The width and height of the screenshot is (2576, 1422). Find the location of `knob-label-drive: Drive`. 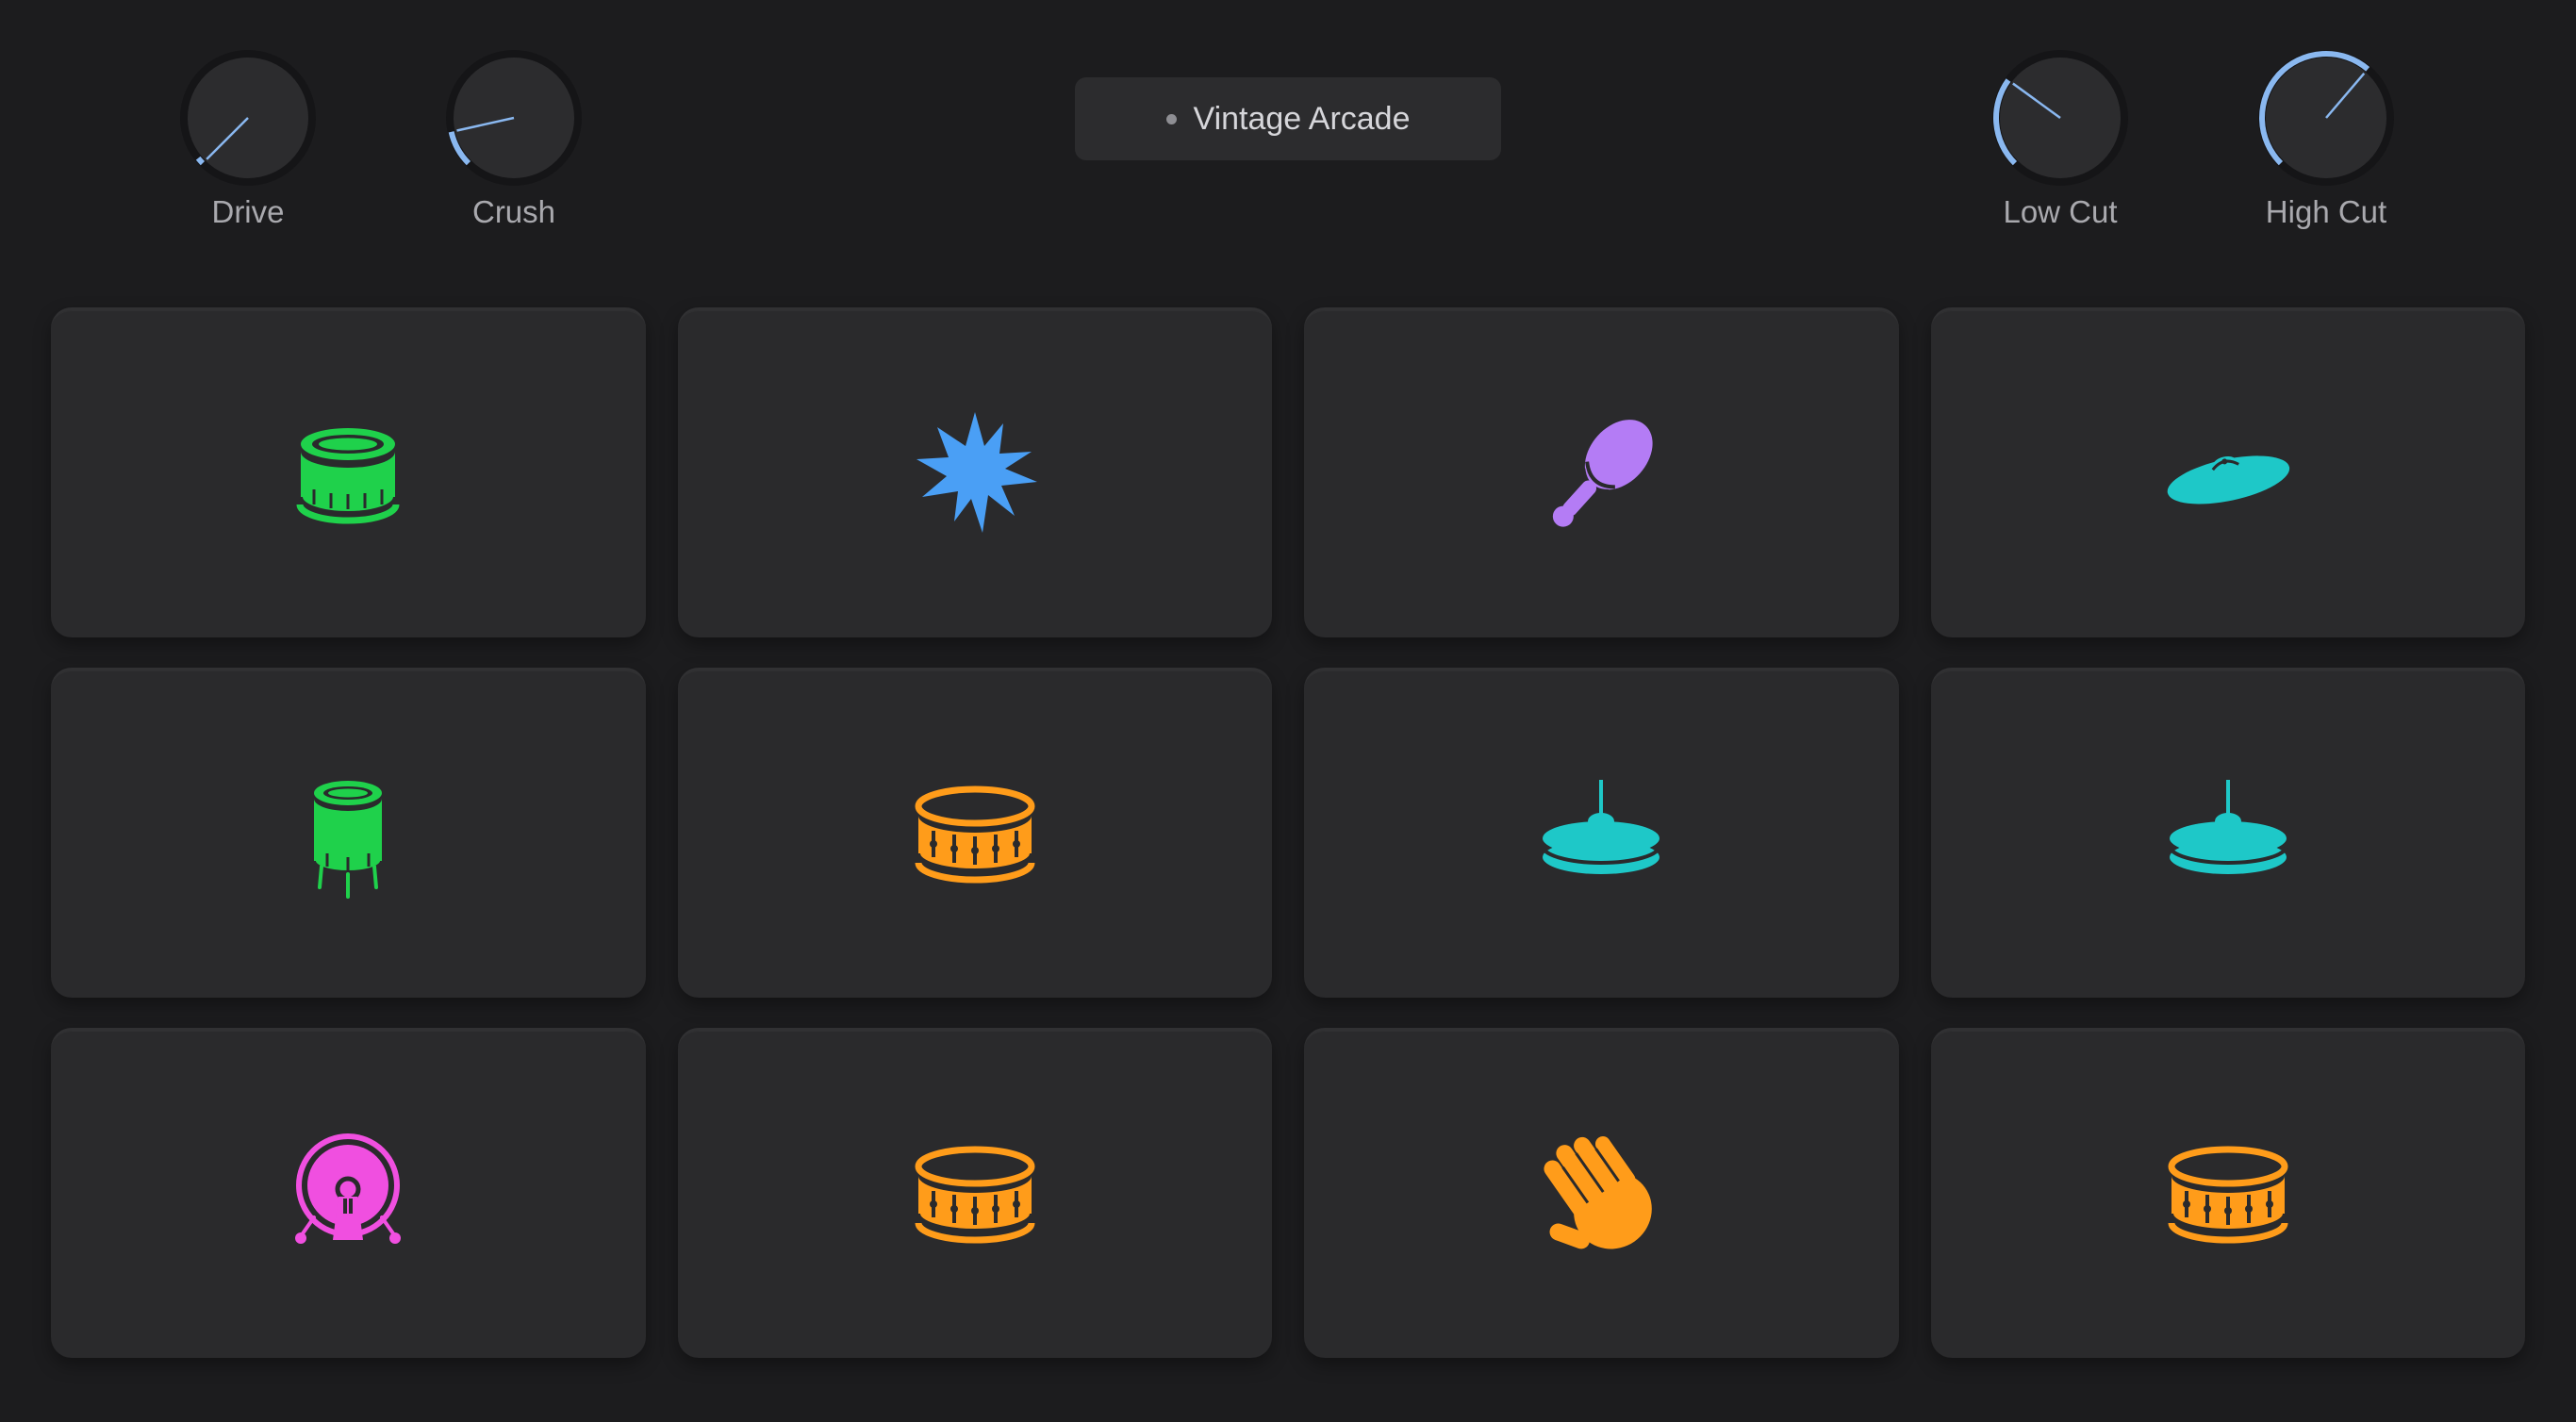

knob-label-drive: Drive is located at coordinates (248, 212).